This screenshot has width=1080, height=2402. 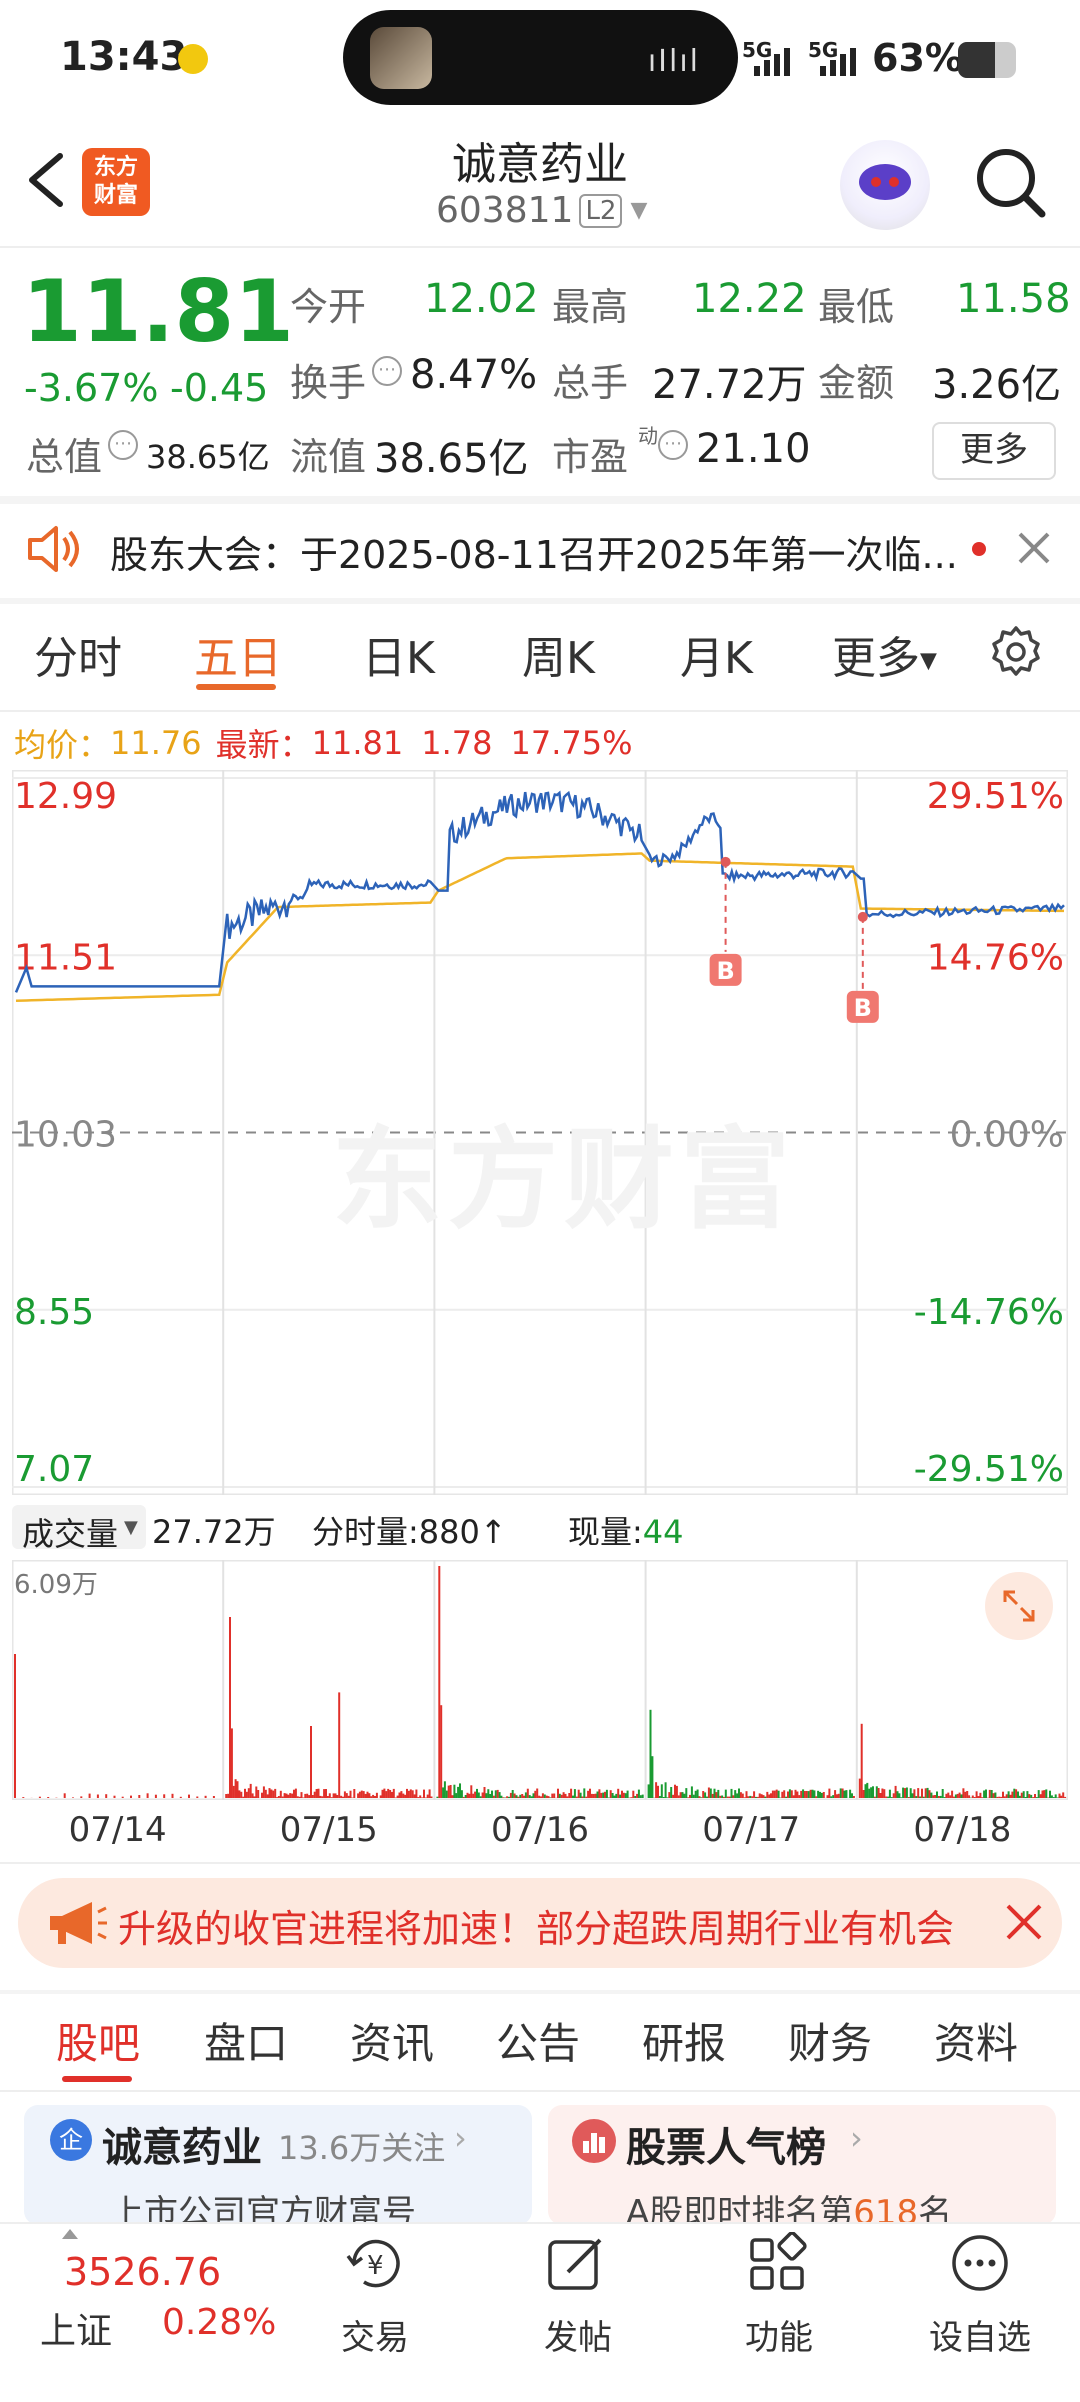 What do you see at coordinates (538, 2040) in the screenshot?
I see `subtab-announcements: 公告` at bounding box center [538, 2040].